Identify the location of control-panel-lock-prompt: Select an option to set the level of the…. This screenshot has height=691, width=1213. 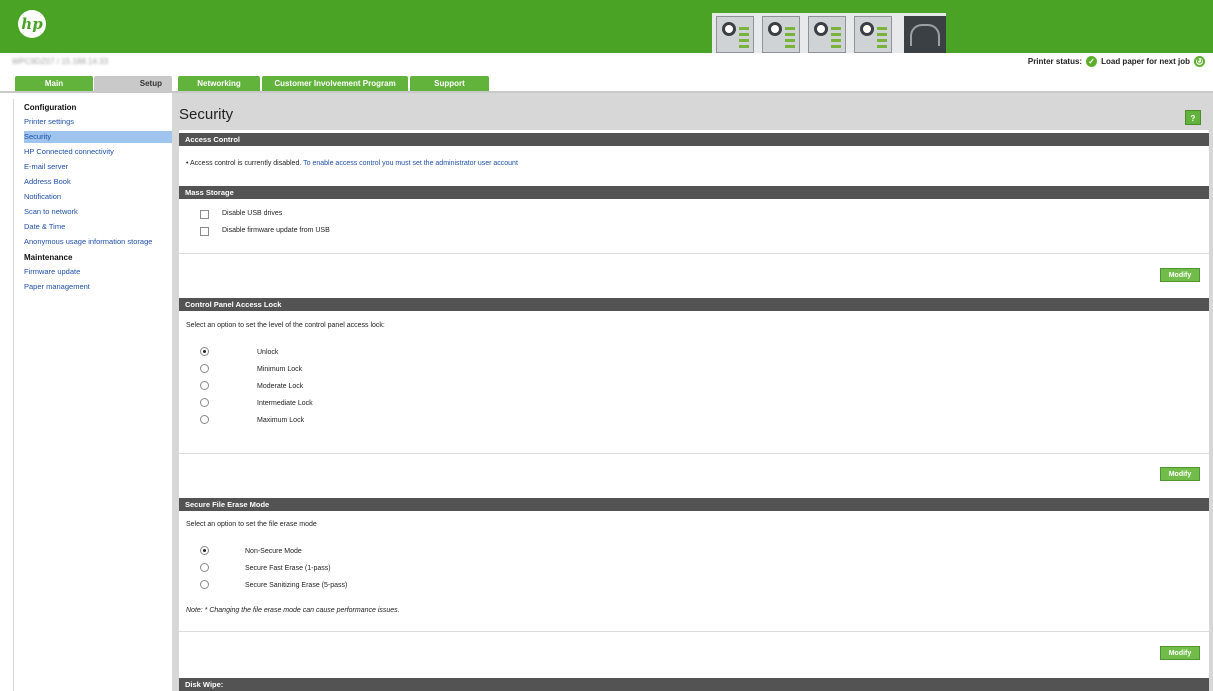
(285, 325).